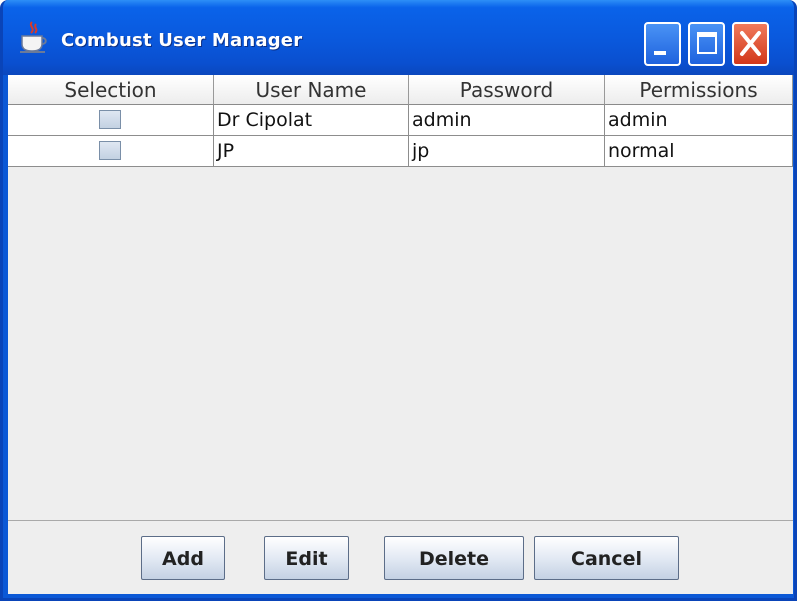 The image size is (797, 601). I want to click on column-header-password: Password, so click(507, 90).